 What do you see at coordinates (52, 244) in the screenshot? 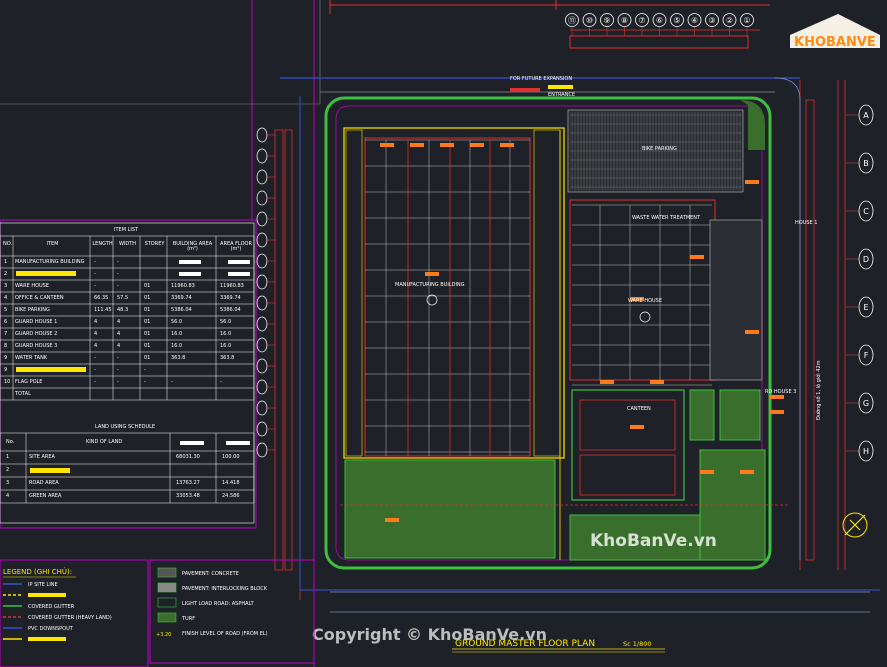
I see `item-header: ITEM` at bounding box center [52, 244].